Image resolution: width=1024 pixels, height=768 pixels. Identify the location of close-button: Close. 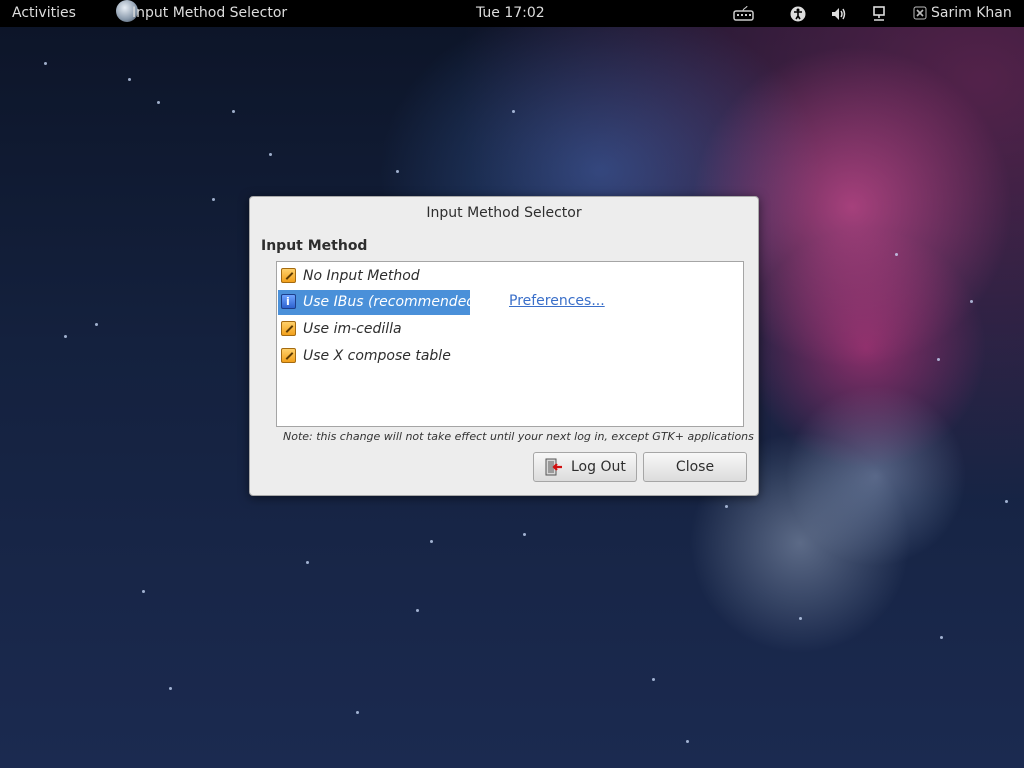
(695, 467).